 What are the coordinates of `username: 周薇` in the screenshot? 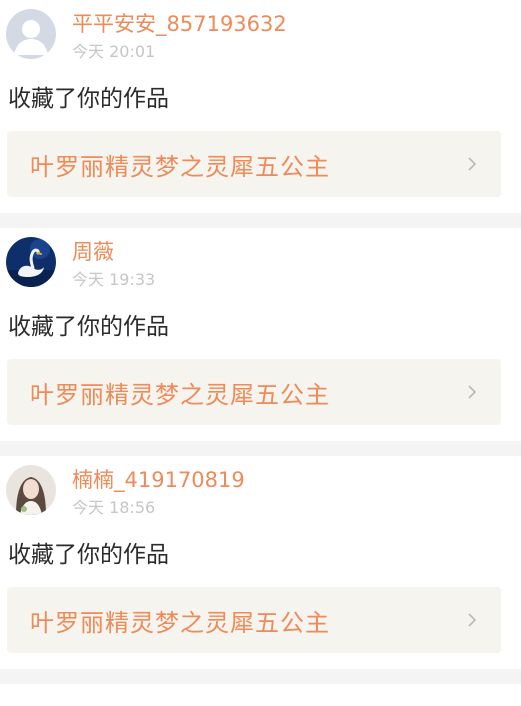 It's located at (113, 252).